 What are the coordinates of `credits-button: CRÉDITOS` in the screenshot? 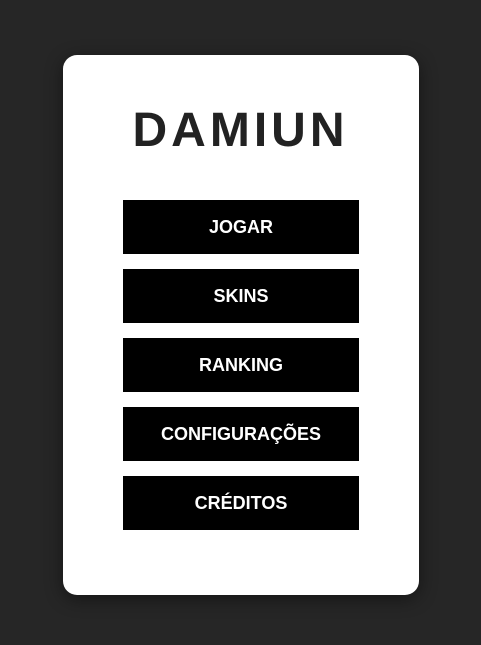 It's located at (241, 503).